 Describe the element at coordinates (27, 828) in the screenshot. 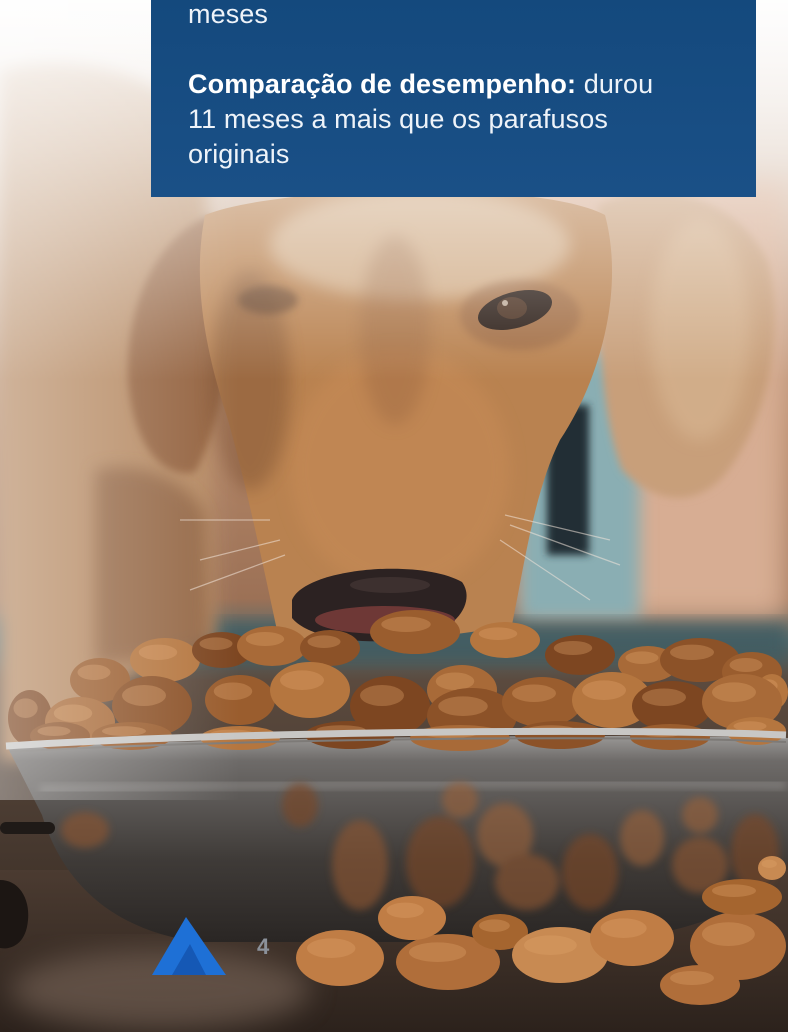

I see `floor-shadow` at that location.